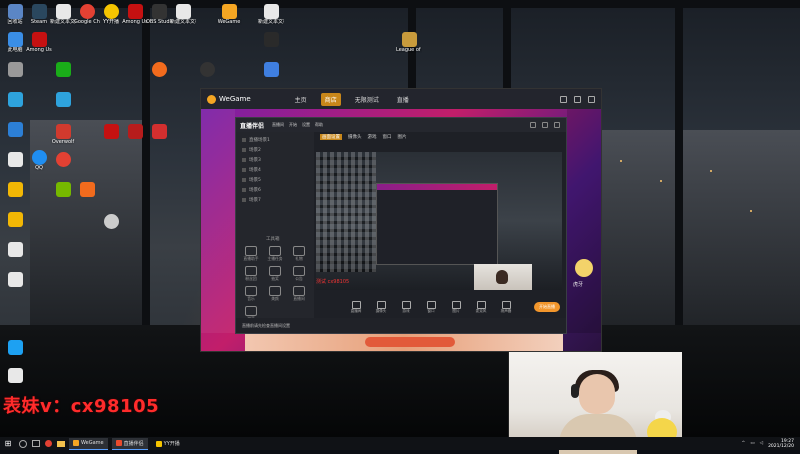 The height and width of the screenshot is (454, 800). Describe the element at coordinates (272, 160) in the screenshot. I see `scene-item: 场景3` at that location.